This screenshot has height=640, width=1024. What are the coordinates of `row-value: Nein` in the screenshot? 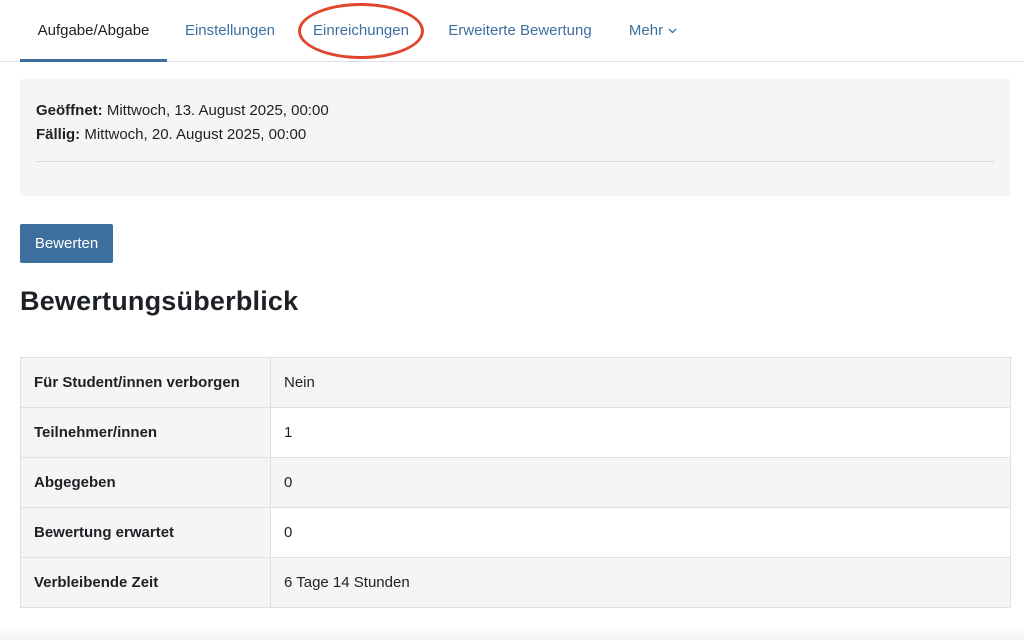 It's located at (640, 382).